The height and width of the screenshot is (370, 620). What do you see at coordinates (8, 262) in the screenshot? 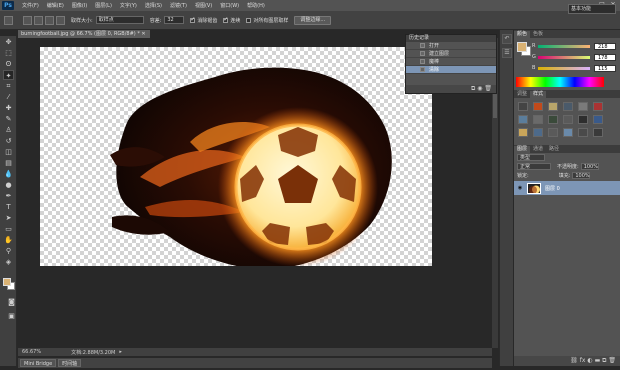
I see `3d-tool-icon: ◈` at bounding box center [8, 262].